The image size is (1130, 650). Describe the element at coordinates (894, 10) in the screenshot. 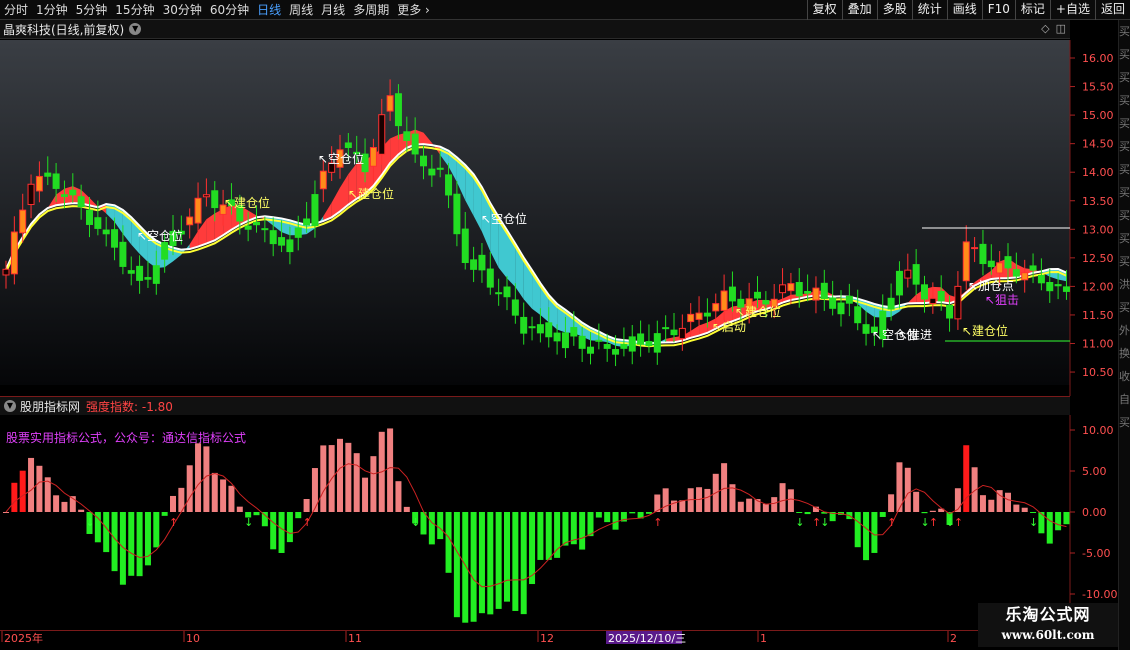

I see `toolbar-button-2: 多股` at that location.